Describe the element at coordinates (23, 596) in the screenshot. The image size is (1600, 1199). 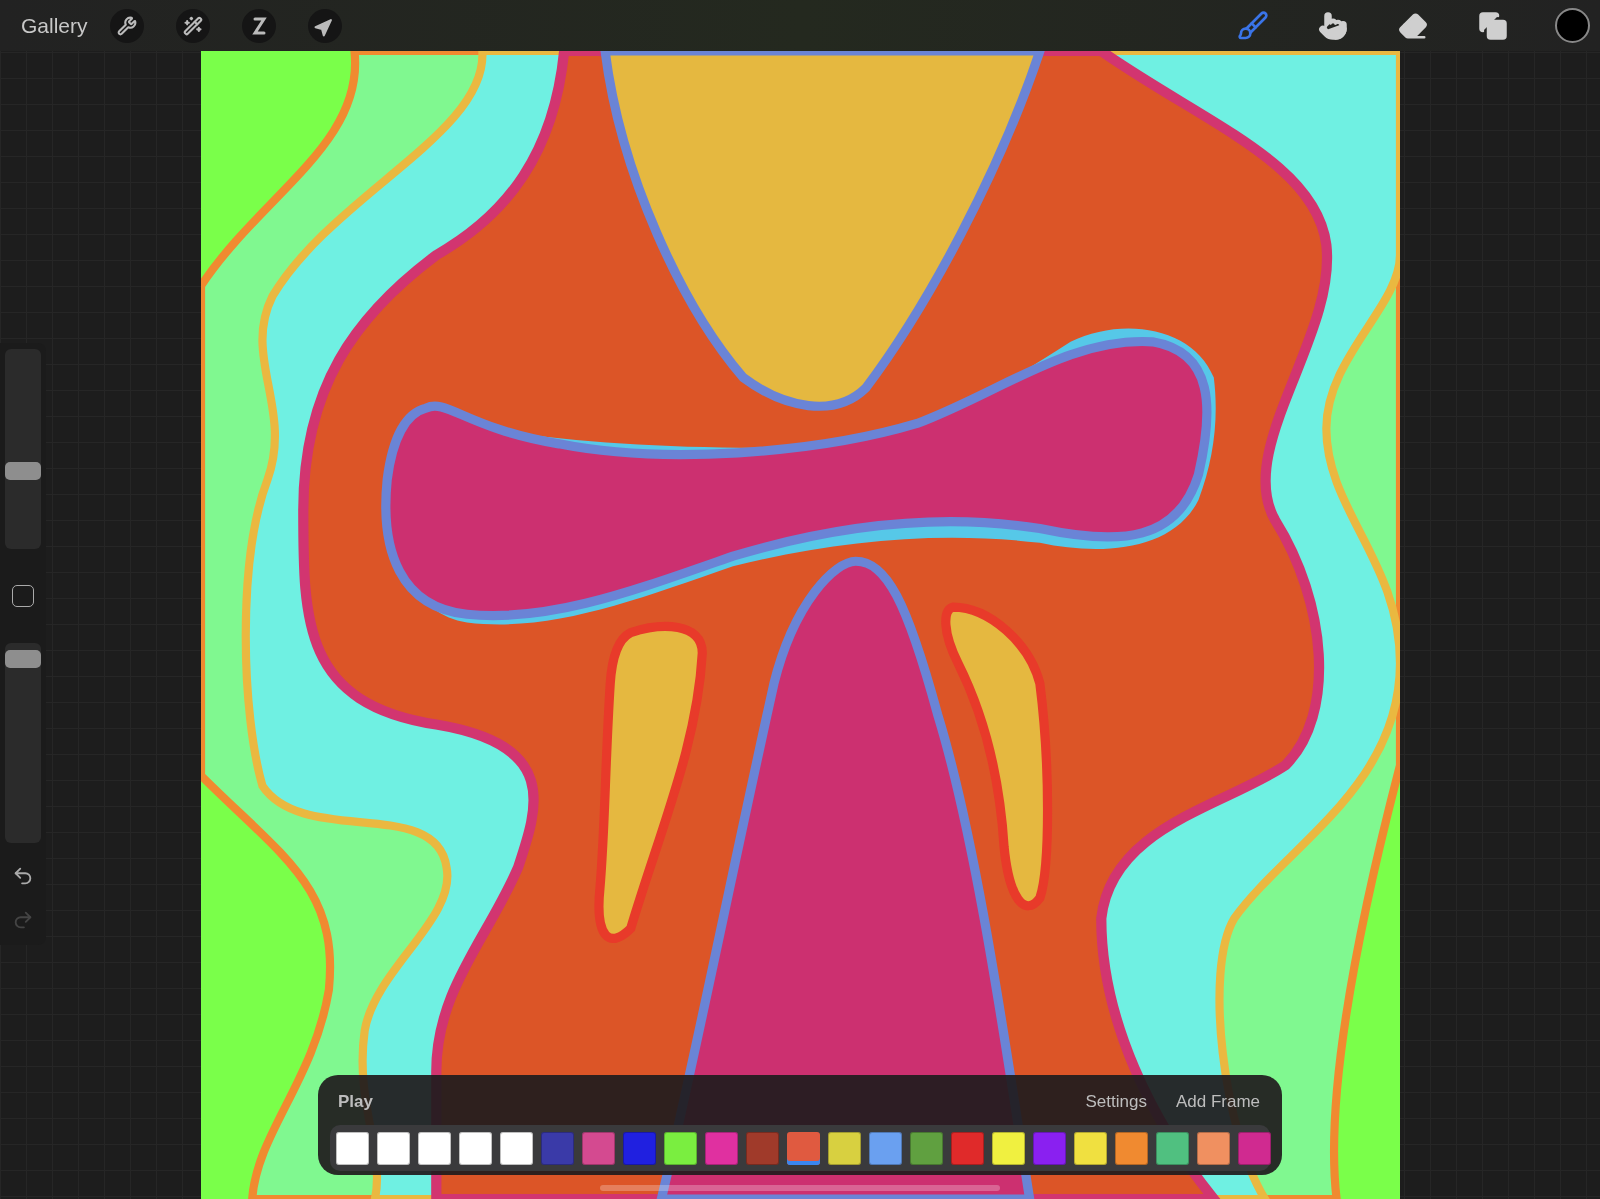
I see `modify-button` at that location.